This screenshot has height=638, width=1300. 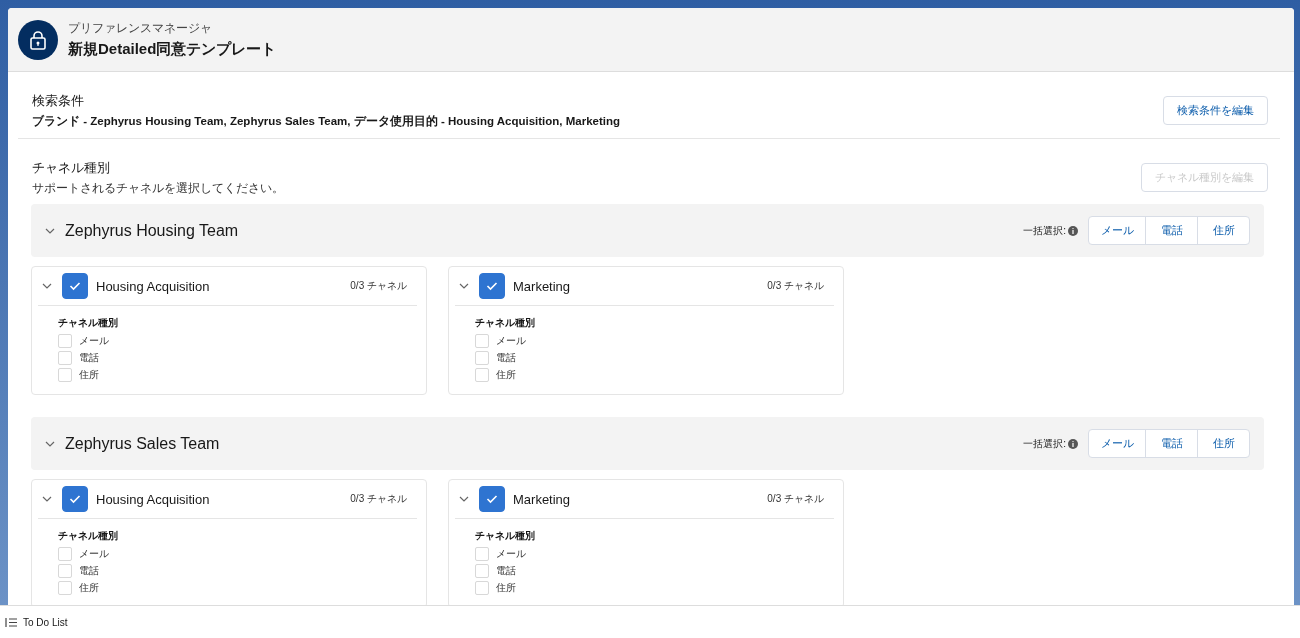 I want to click on section-label: 検索条件, so click(x=58, y=101).